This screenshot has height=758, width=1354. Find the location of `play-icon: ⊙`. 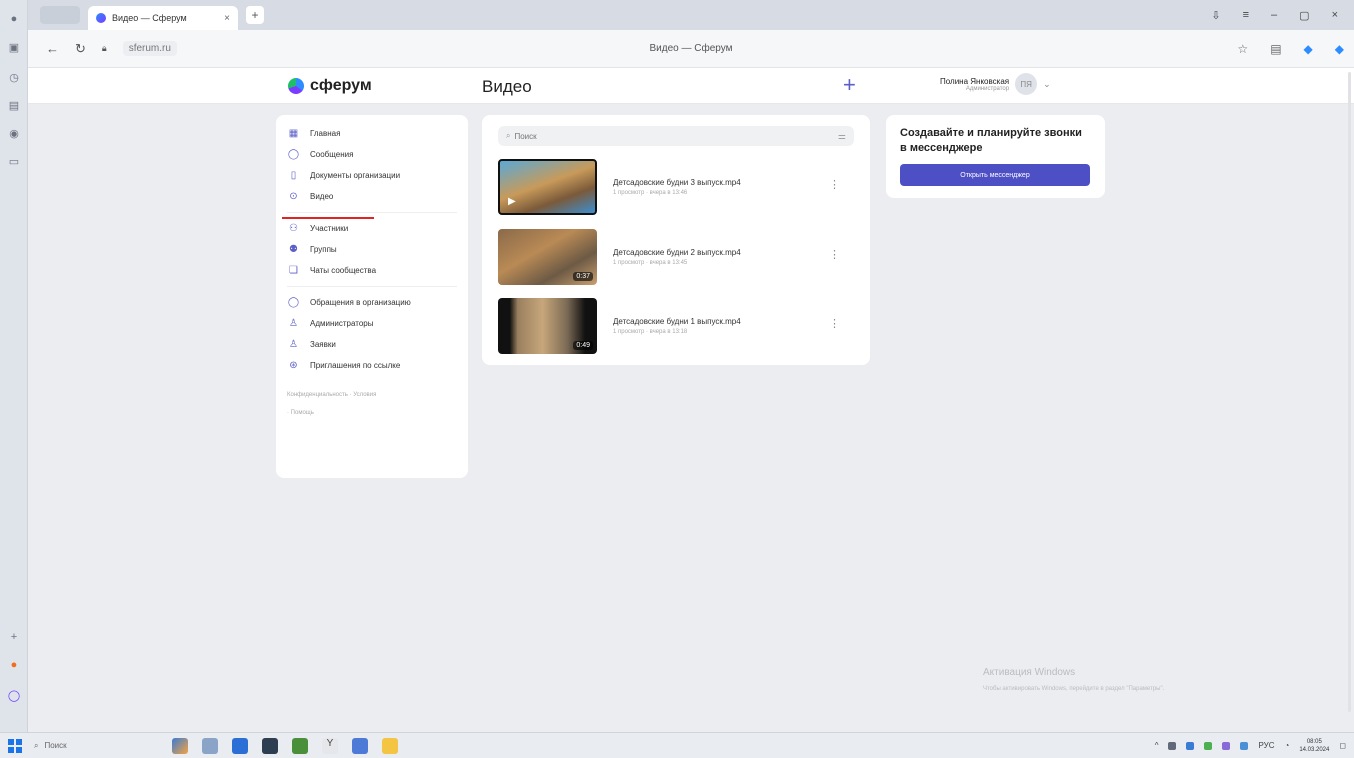

play-icon: ⊙ is located at coordinates (293, 196).